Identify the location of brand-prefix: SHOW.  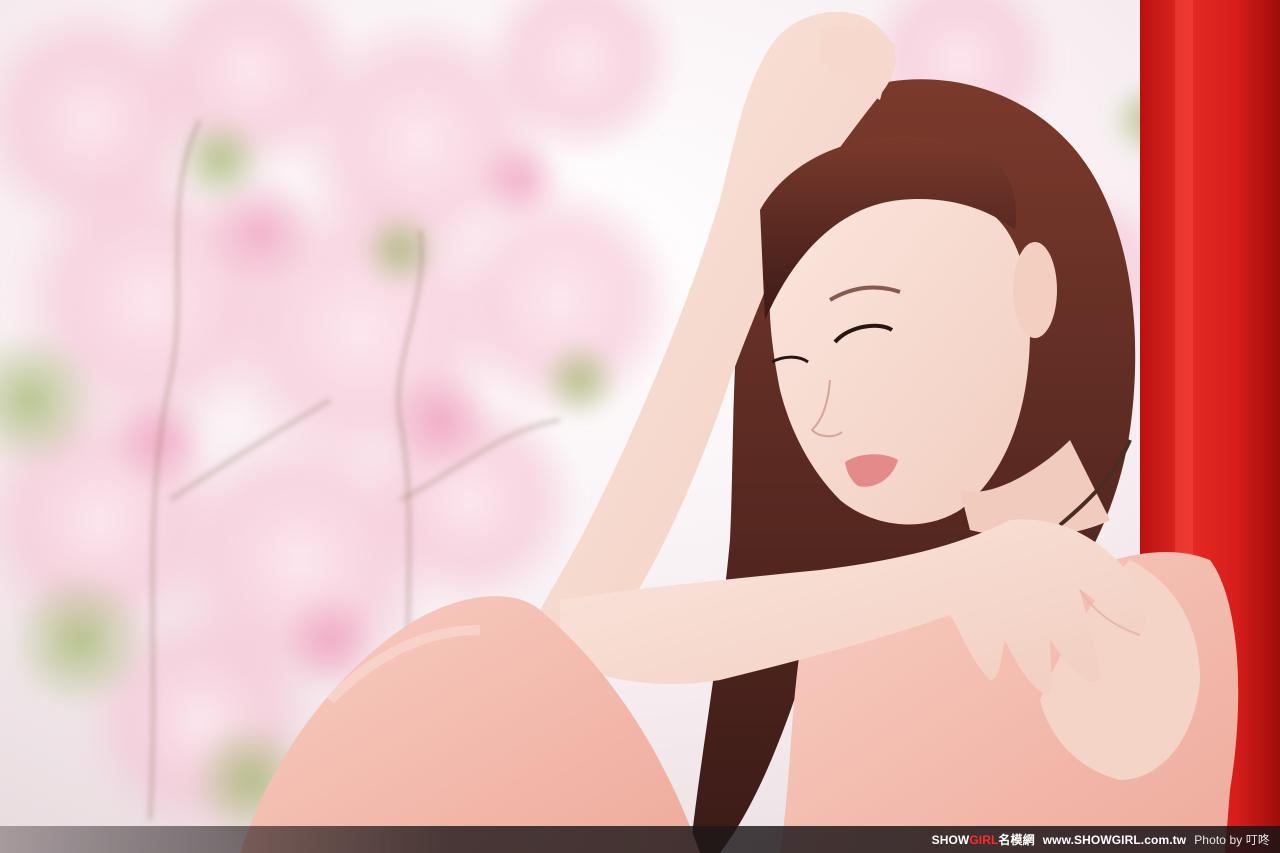
(950, 840).